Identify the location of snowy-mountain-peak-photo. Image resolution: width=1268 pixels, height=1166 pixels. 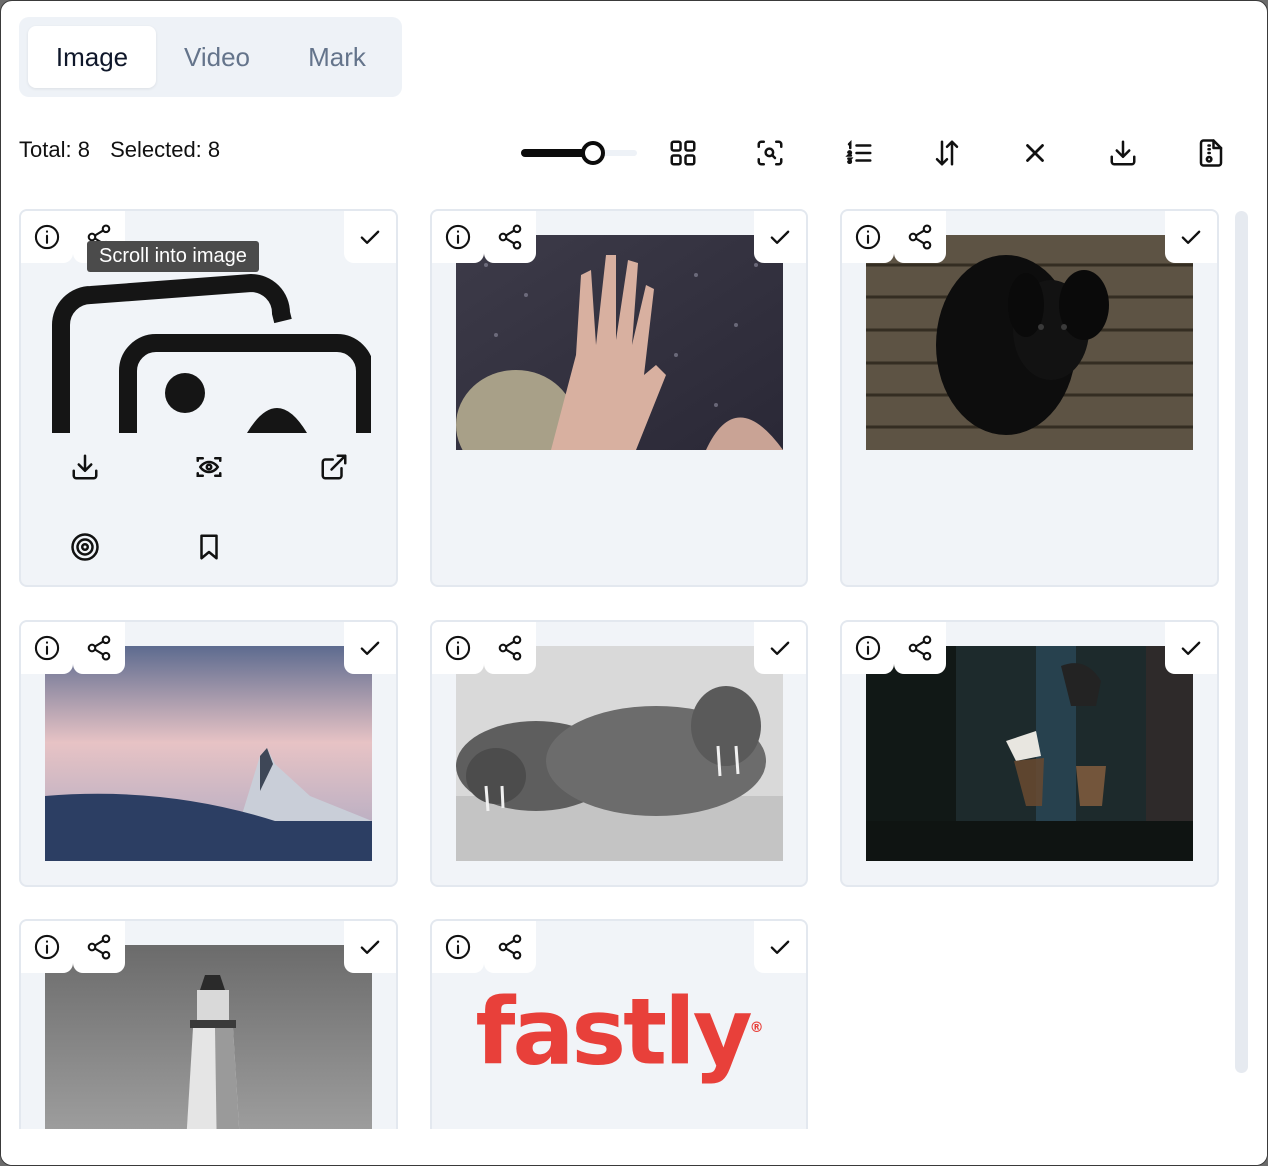
(208, 753).